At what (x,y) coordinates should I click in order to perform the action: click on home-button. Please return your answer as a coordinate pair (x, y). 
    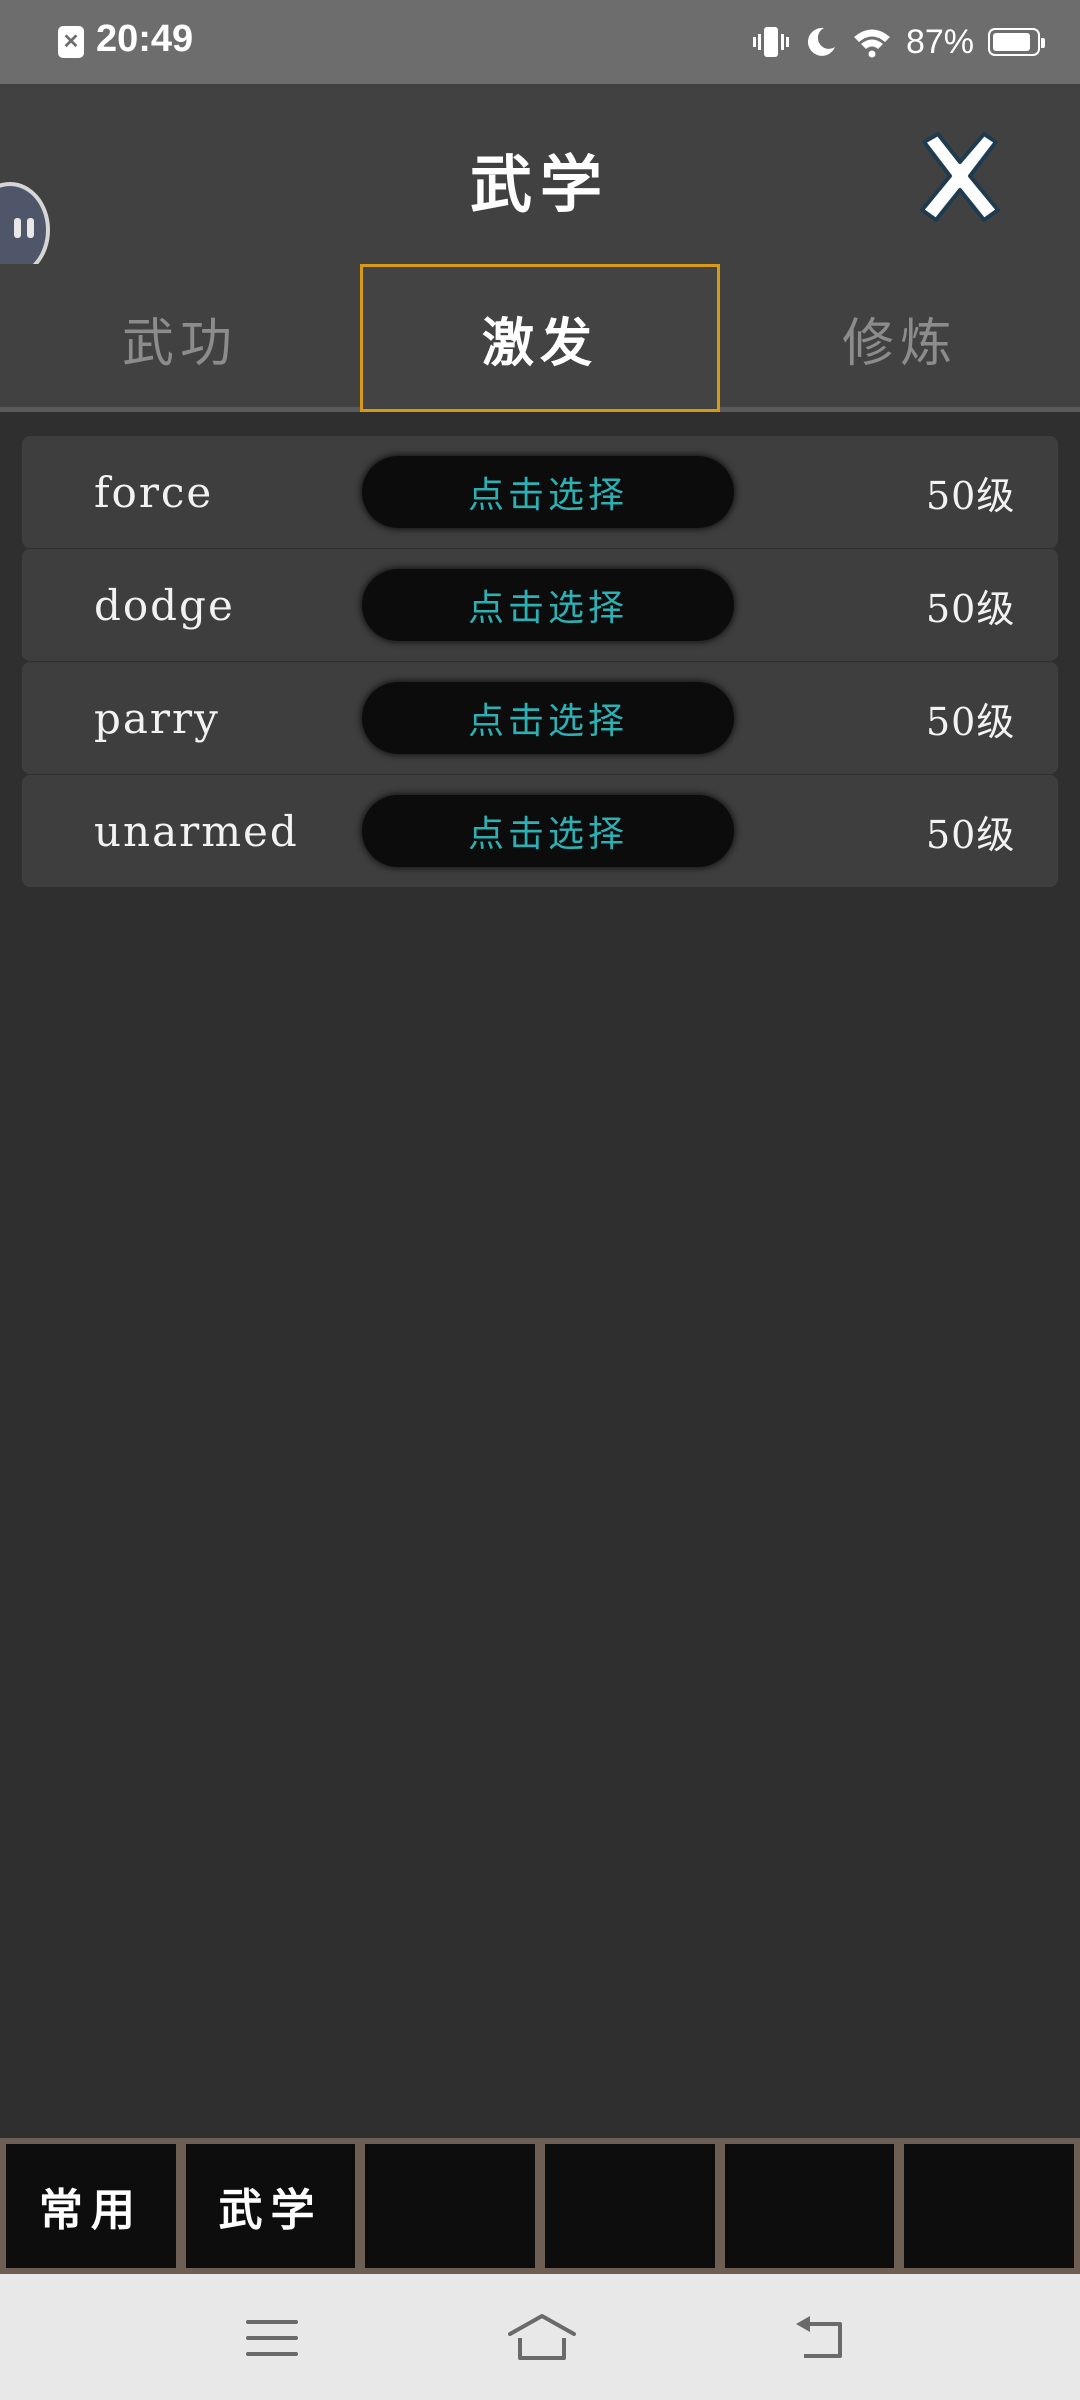
    Looking at the image, I should click on (542, 2338).